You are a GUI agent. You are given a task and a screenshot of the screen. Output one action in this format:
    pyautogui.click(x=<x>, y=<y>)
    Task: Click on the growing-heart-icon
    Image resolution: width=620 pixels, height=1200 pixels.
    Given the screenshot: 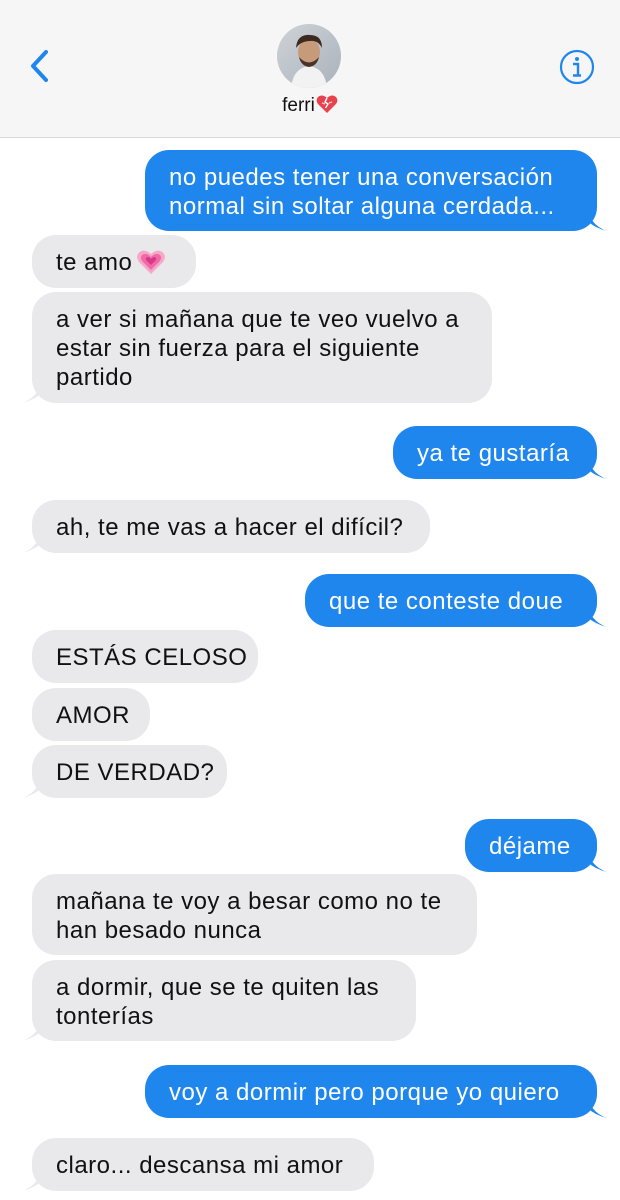 What is the action you would take?
    pyautogui.click(x=151, y=265)
    